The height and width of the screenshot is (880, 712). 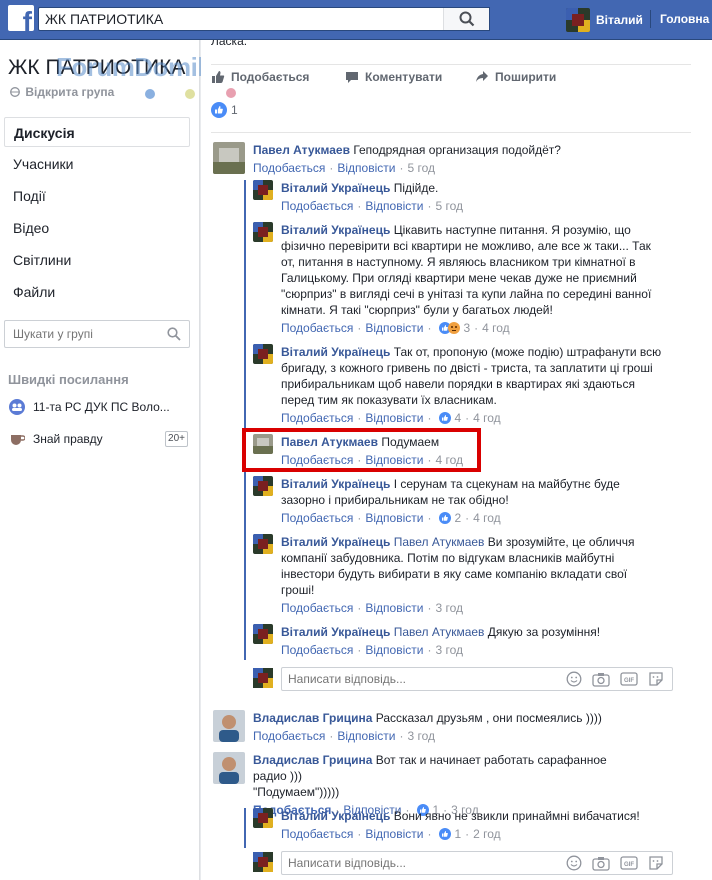 I want to click on comment-author: Павел Атукмаев, so click(x=301, y=150).